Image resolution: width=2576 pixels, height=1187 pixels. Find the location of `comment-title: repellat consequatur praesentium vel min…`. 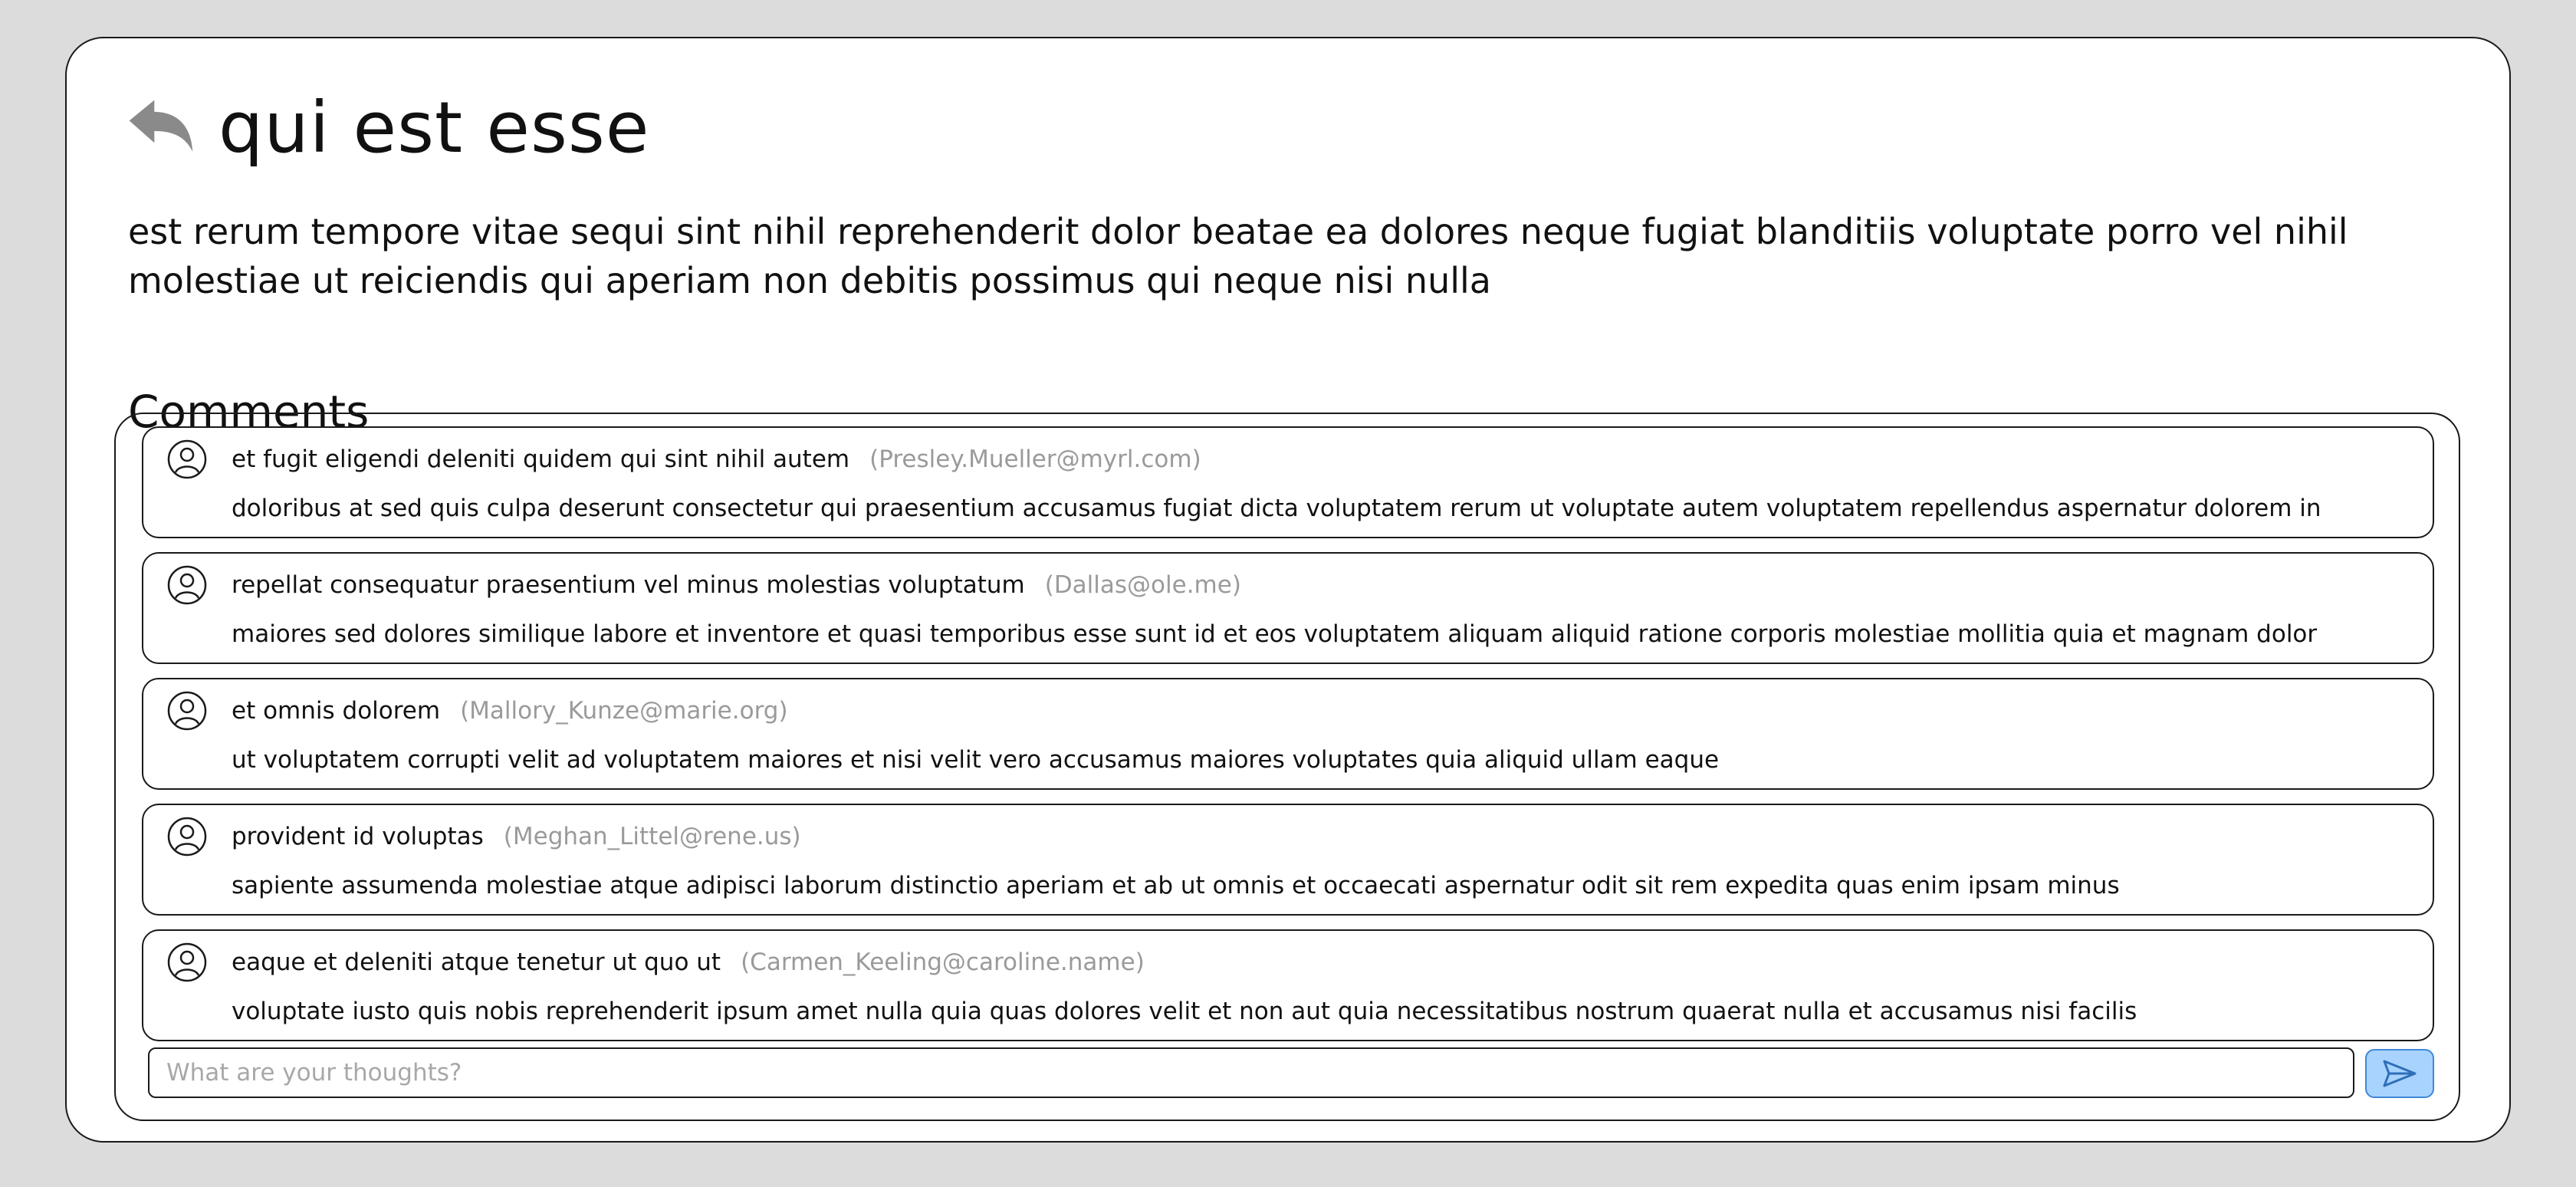

comment-title: repellat consequatur praesentium vel min… is located at coordinates (628, 585).